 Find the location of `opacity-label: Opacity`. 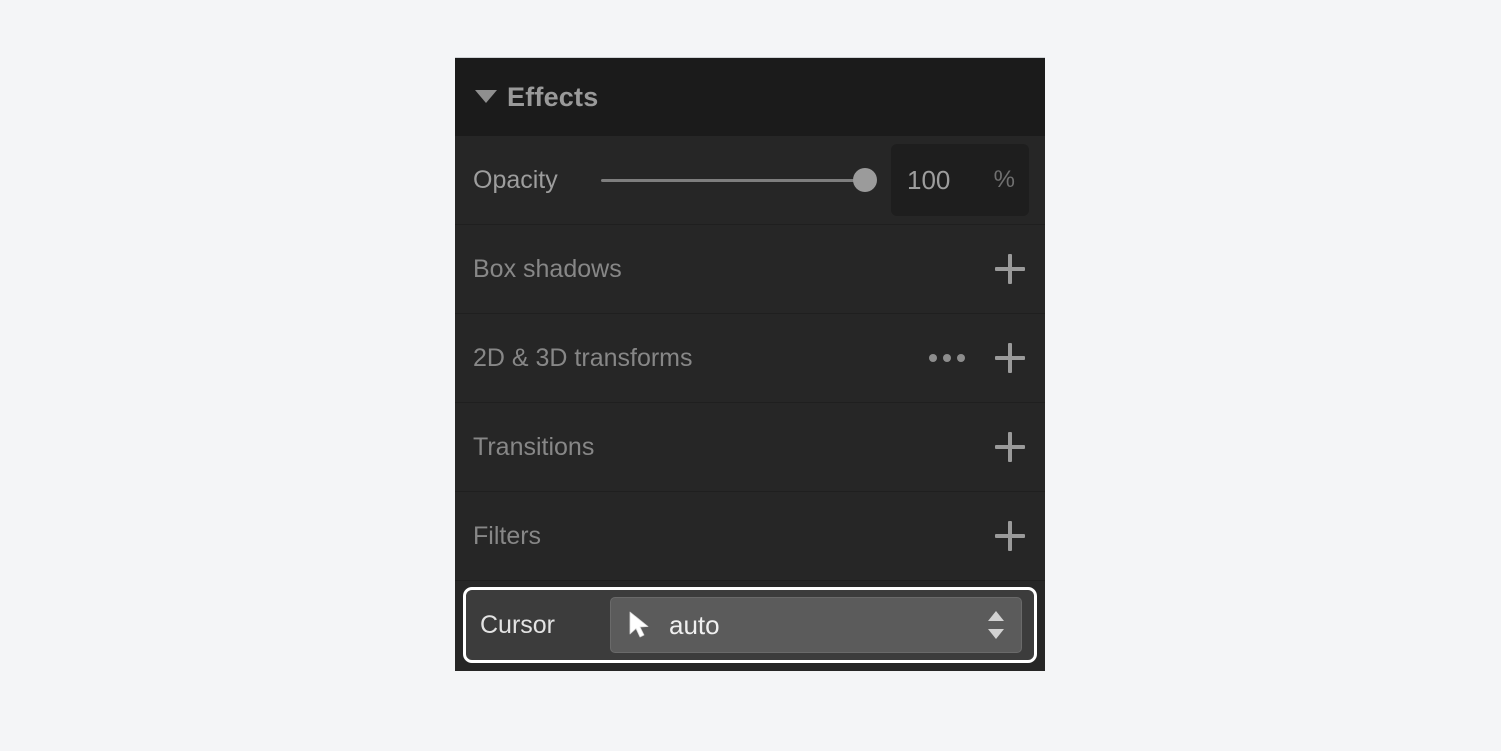

opacity-label: Opacity is located at coordinates (515, 179).